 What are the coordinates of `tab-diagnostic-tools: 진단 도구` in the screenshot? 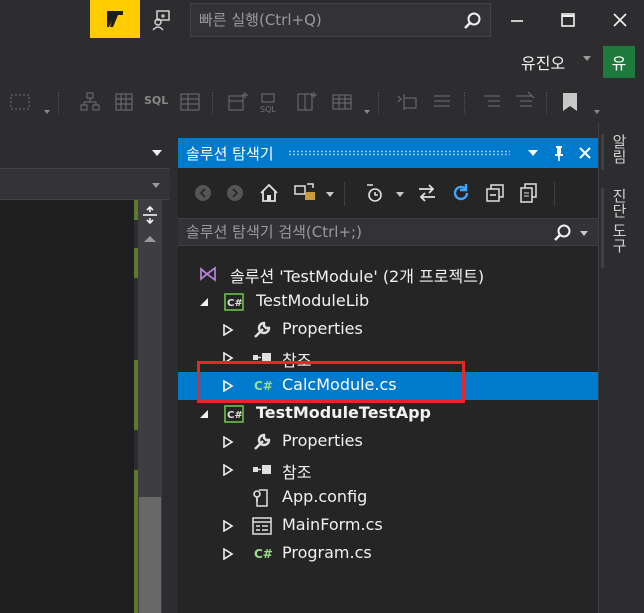 It's located at (619, 220).